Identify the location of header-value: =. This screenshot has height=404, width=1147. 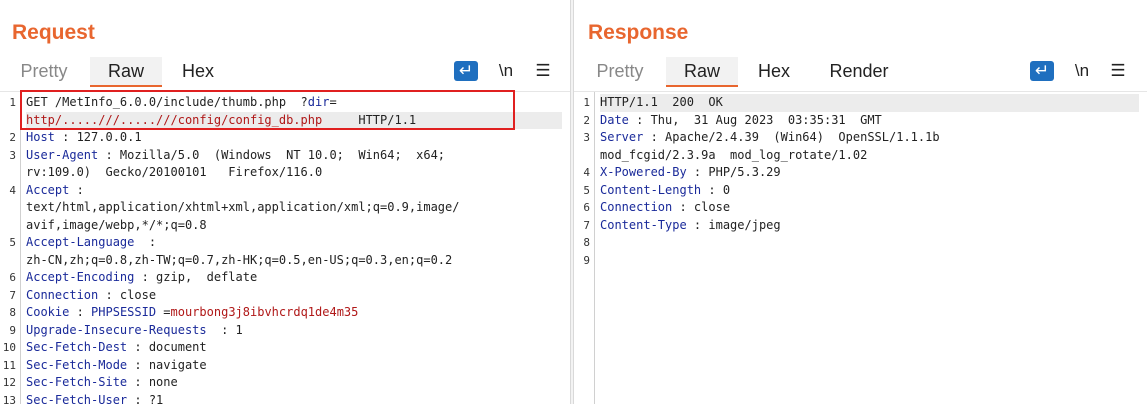
(163, 312).